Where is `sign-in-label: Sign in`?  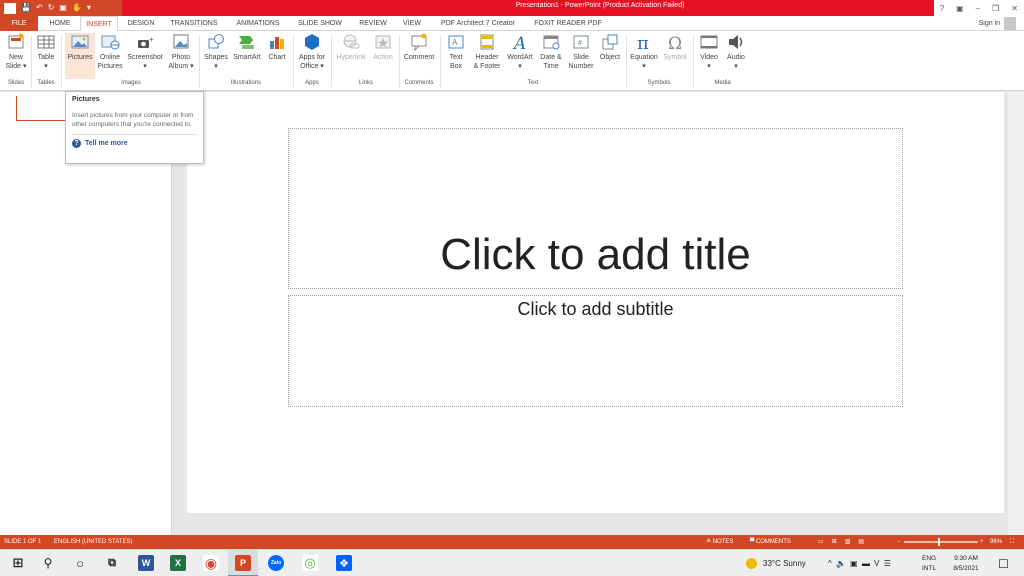 sign-in-label: Sign in is located at coordinates (989, 23).